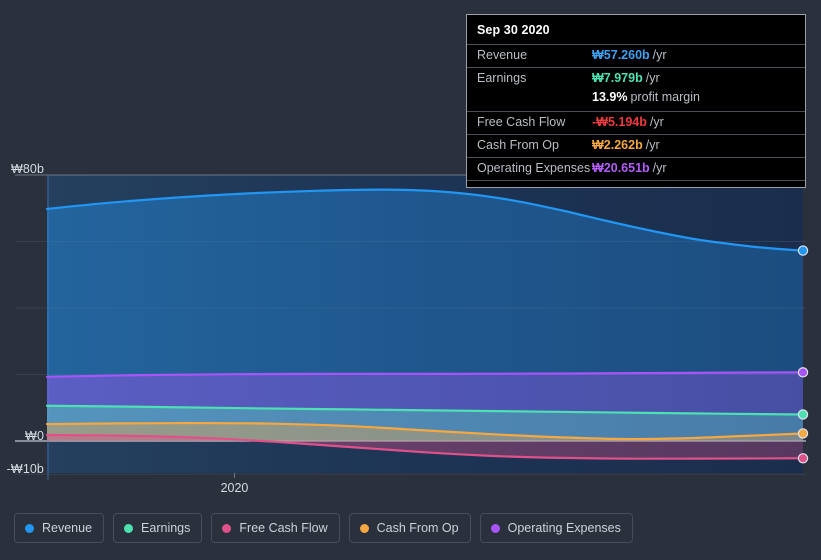  What do you see at coordinates (27, 169) in the screenshot?
I see `y-axis-label-top: ₩80b` at bounding box center [27, 169].